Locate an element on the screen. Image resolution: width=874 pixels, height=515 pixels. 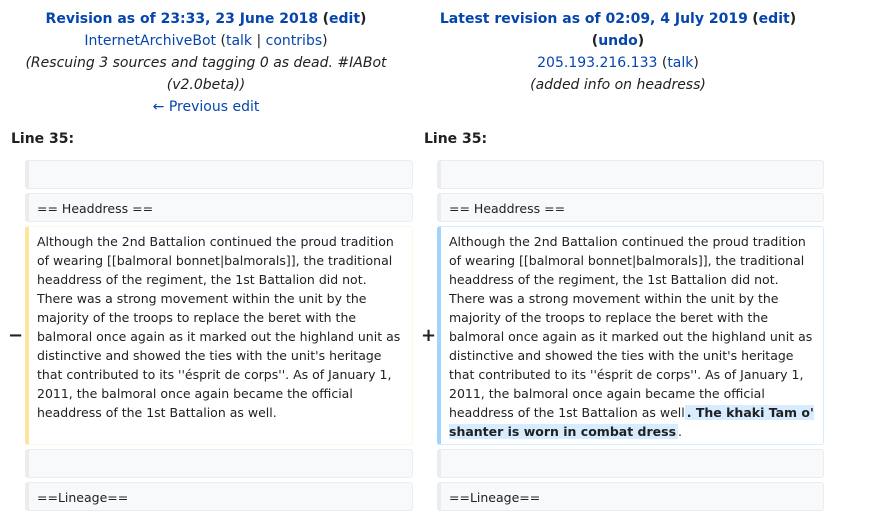
left-context-headdress: == Headdress == is located at coordinates (219, 207).